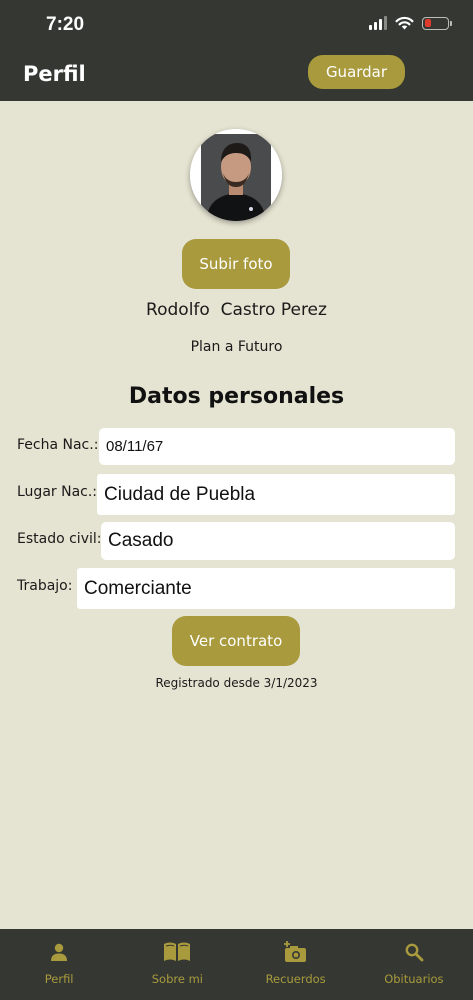  I want to click on tab-label: Sobre mi, so click(177, 979).